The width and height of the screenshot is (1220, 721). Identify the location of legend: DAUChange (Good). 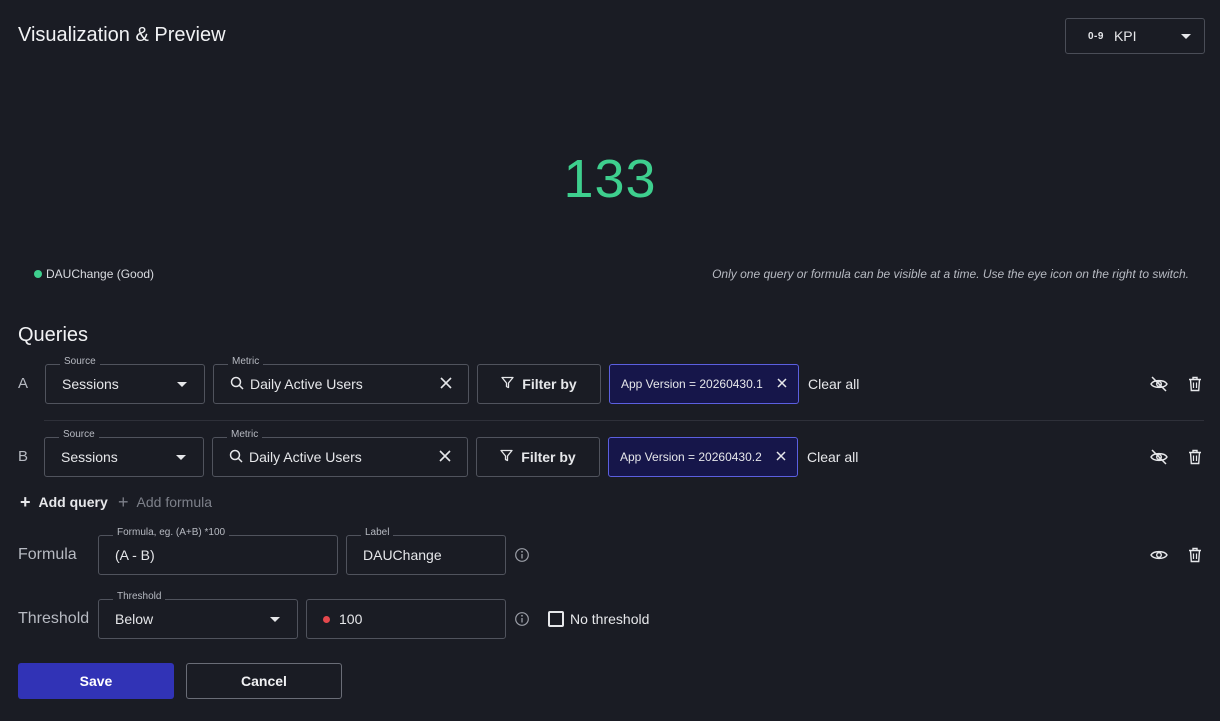
(94, 274).